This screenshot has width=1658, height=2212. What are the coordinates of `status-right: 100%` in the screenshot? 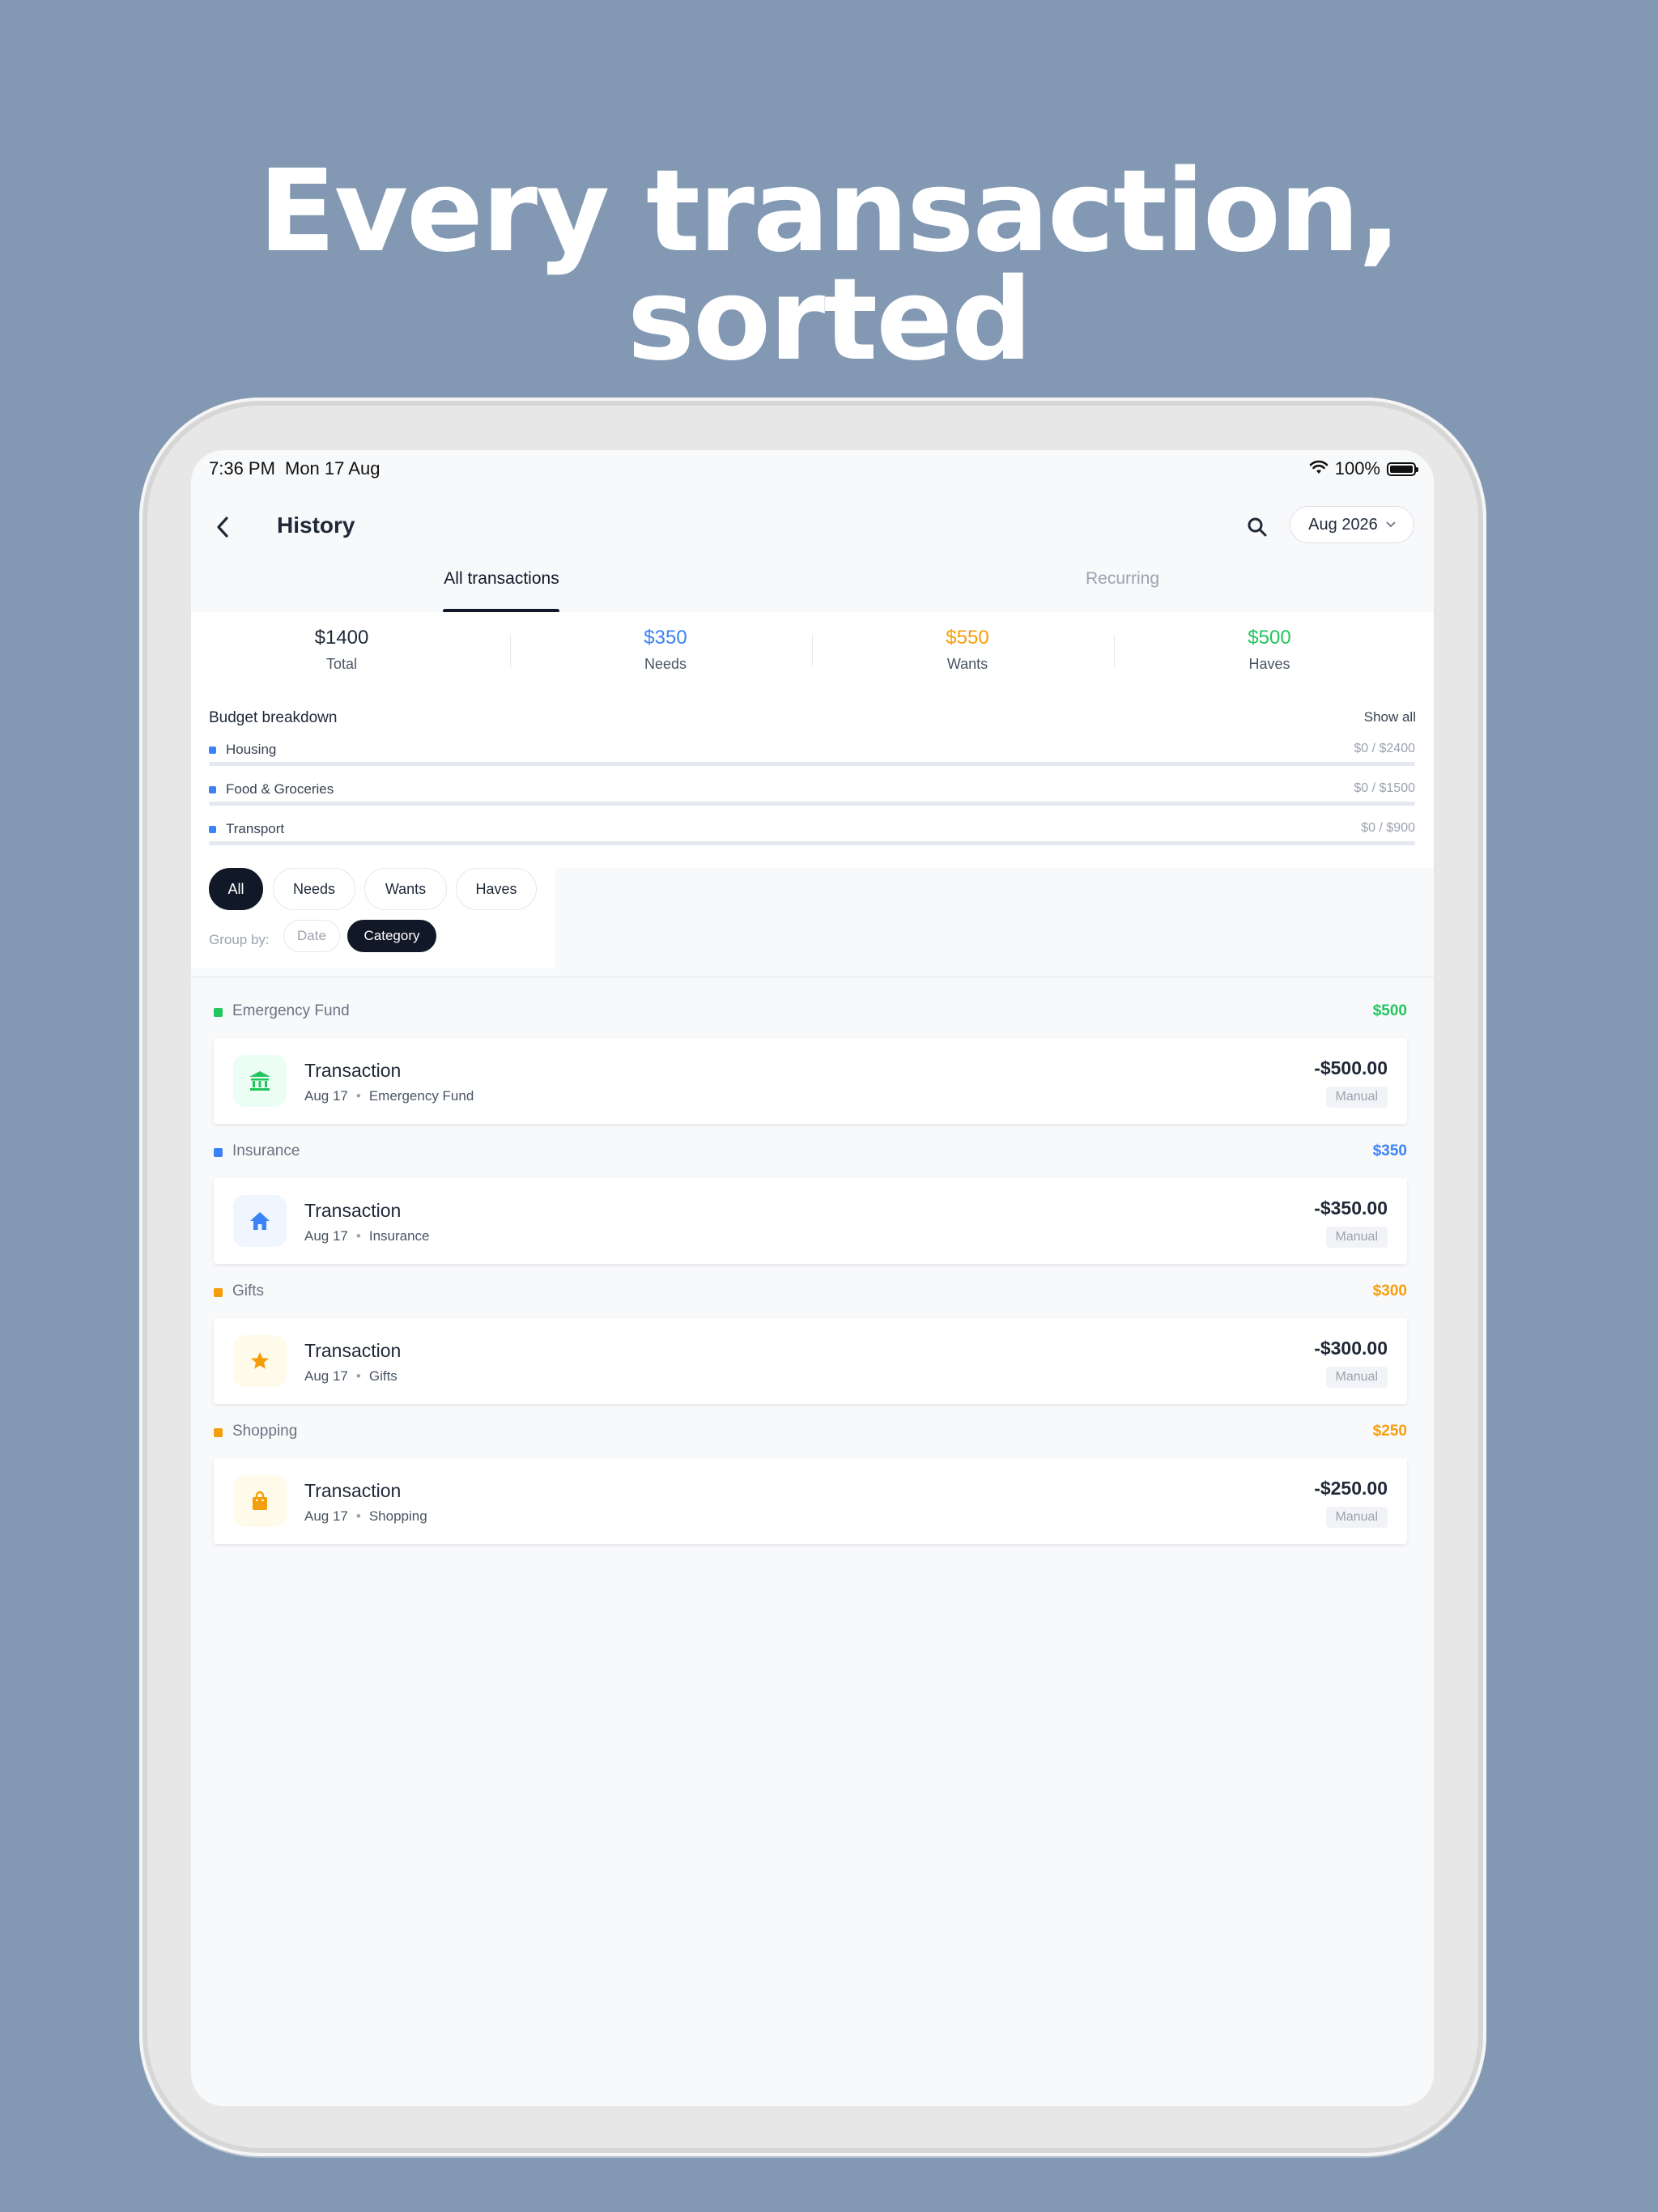 It's located at (1363, 468).